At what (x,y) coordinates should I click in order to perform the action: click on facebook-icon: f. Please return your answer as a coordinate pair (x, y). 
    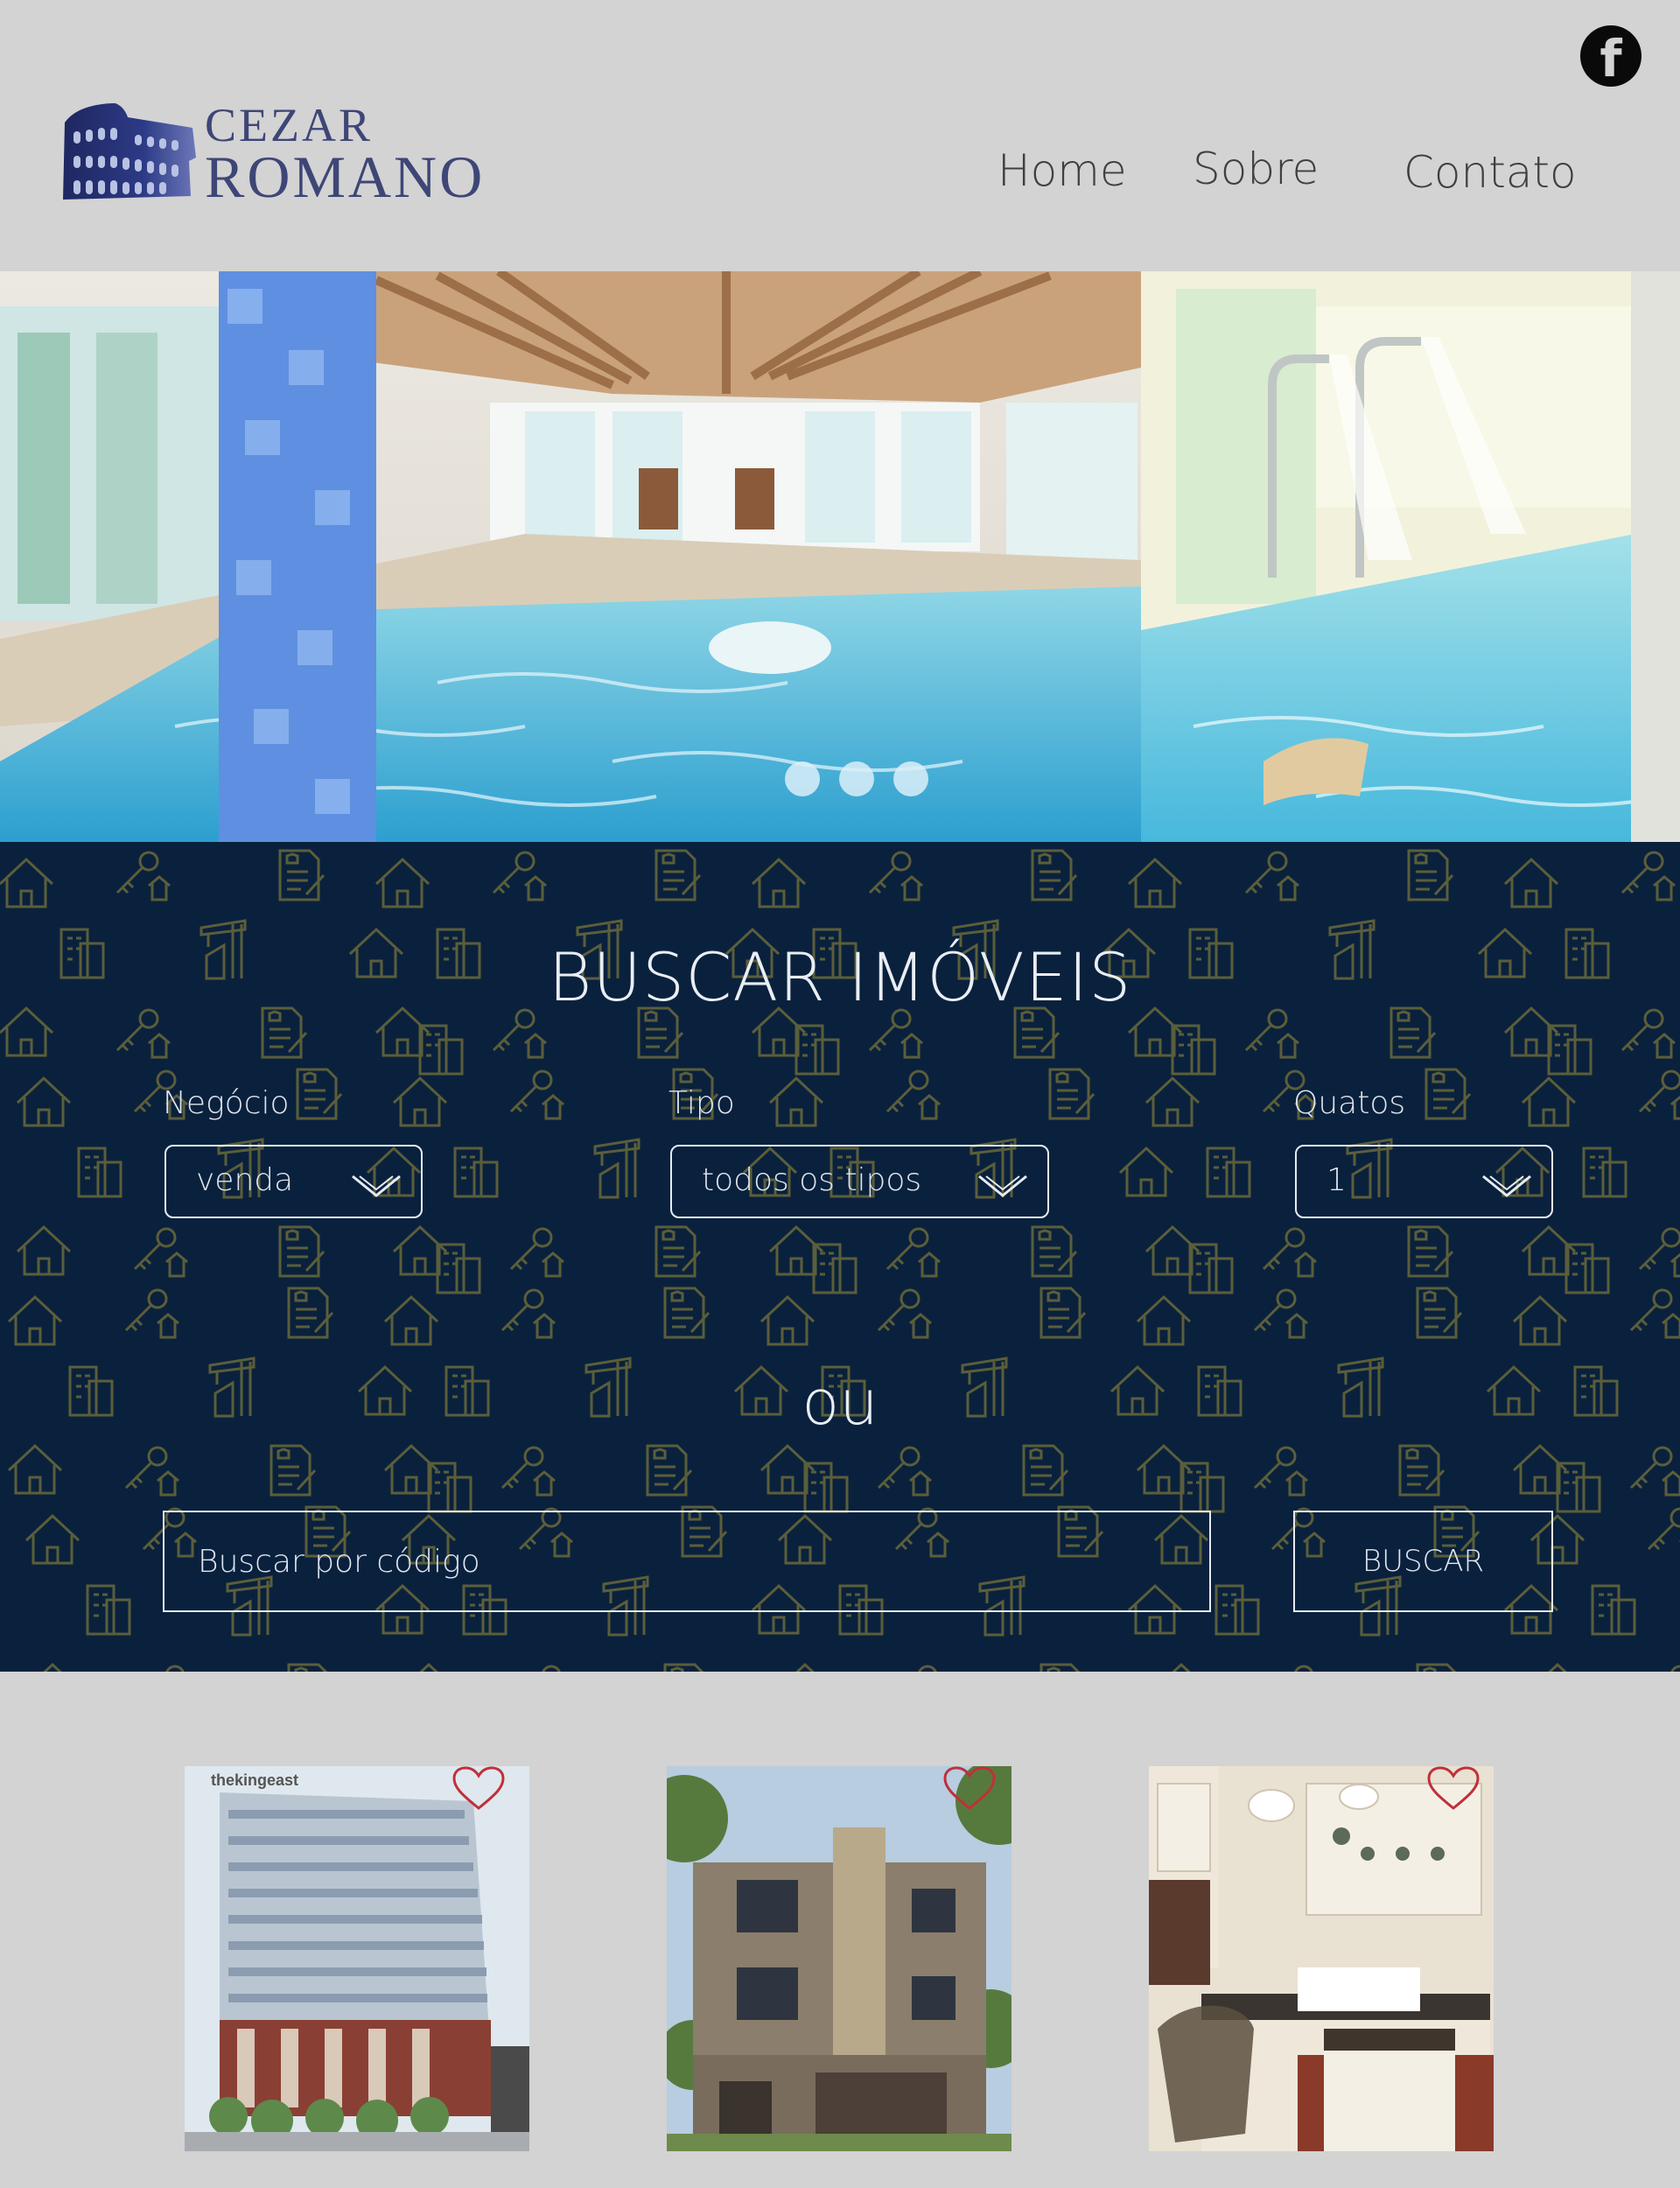
    Looking at the image, I should click on (1611, 56).